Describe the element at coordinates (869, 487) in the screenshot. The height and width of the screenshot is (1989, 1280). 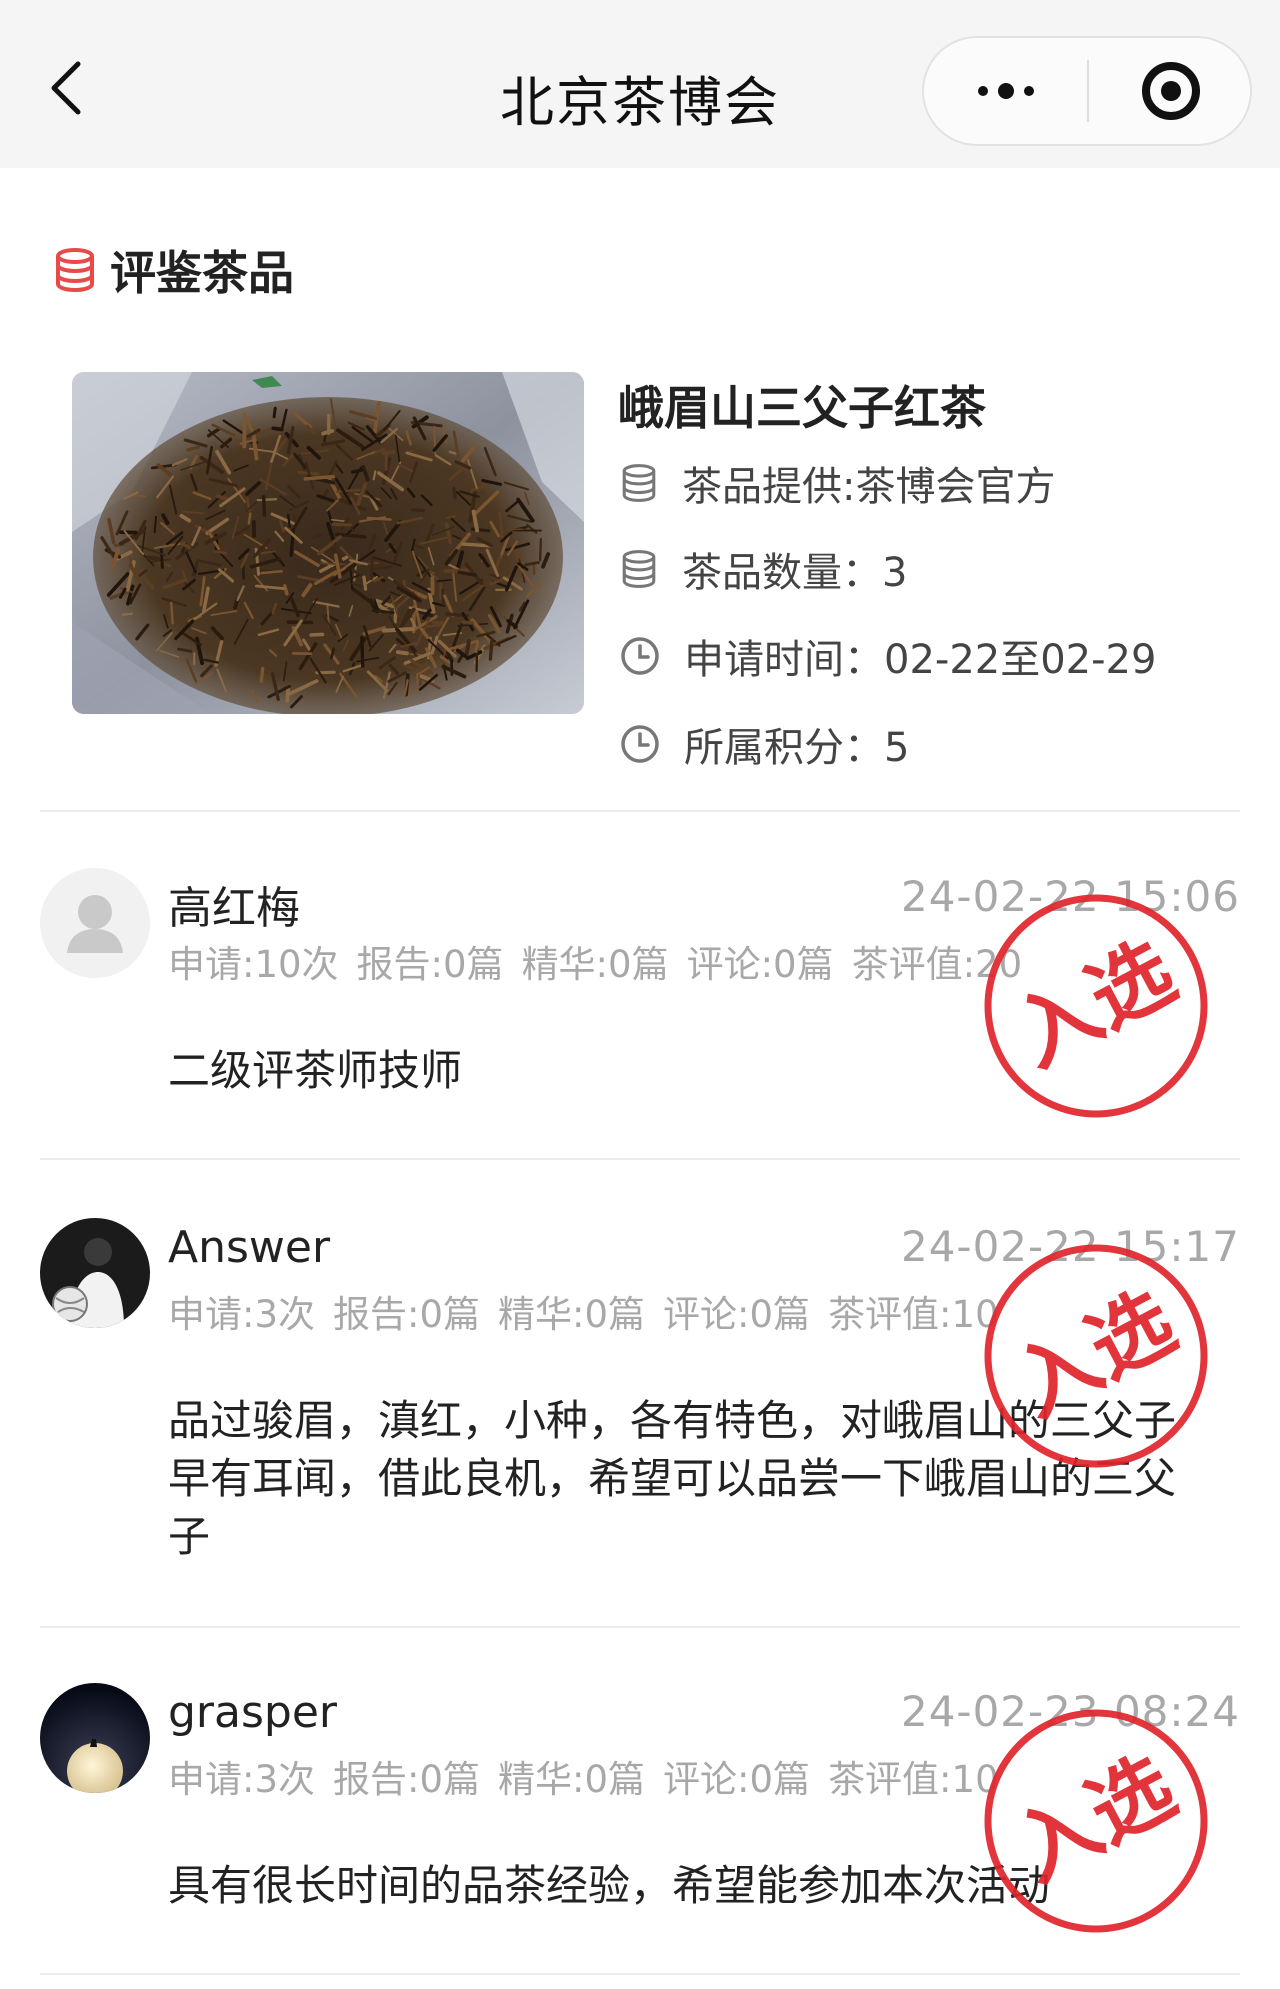
I see `tea-provider: 茶品提供:茶博会官方` at that location.